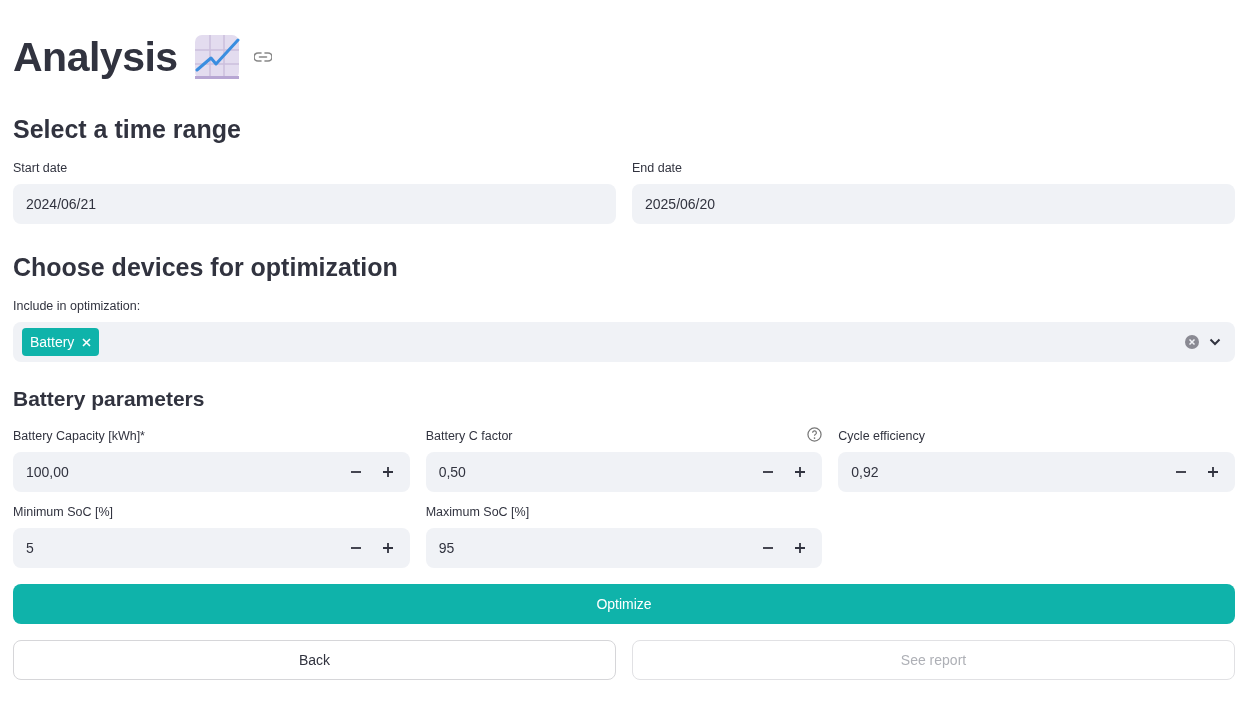 The height and width of the screenshot is (715, 1246). What do you see at coordinates (1036, 472) in the screenshot?
I see `number-field: 0,92` at bounding box center [1036, 472].